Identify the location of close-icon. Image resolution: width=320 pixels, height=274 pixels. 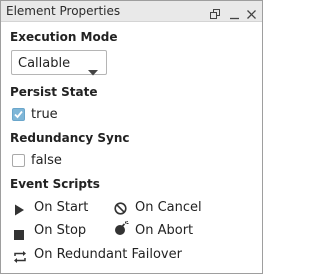
(251, 14).